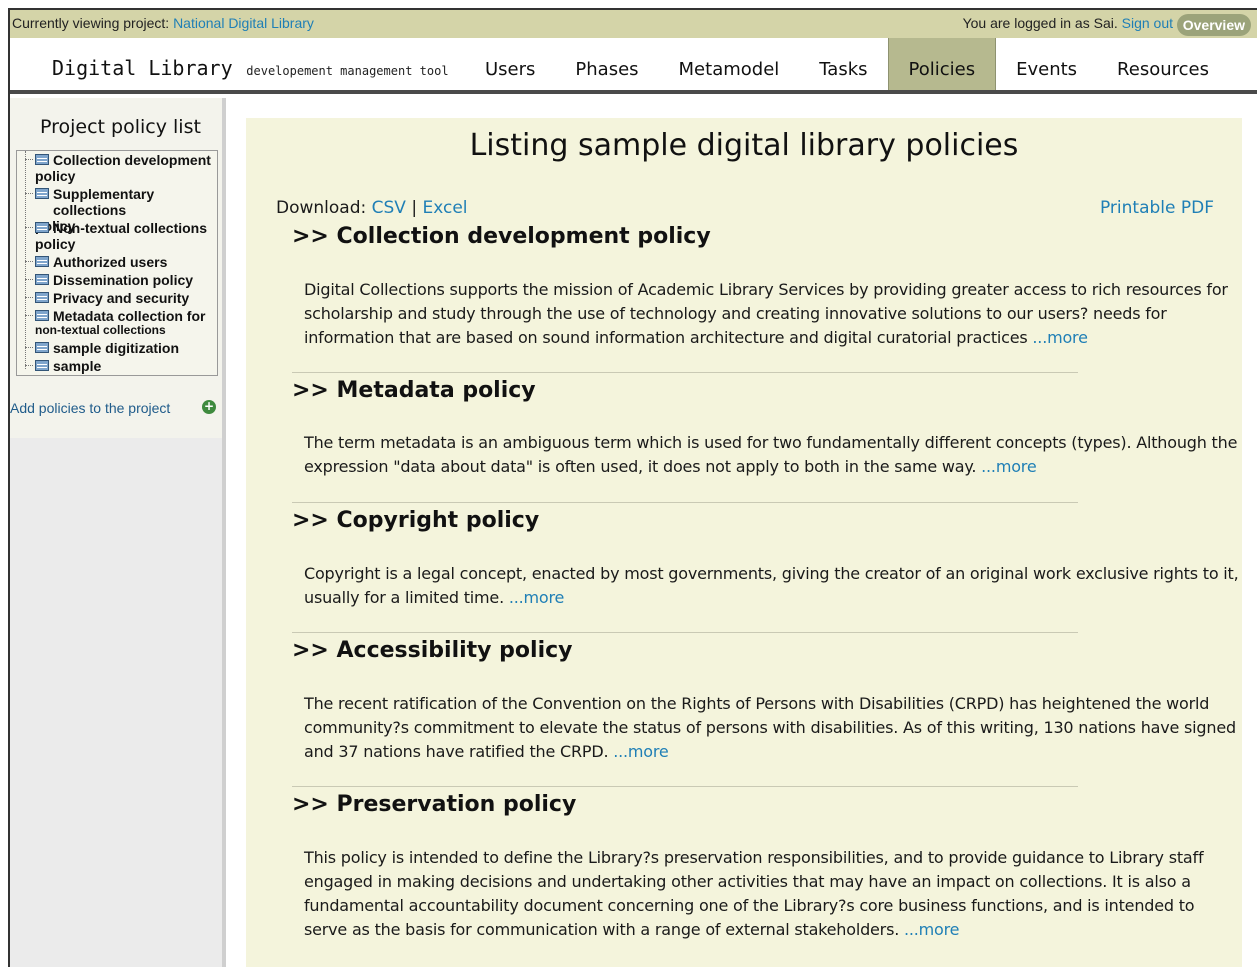  What do you see at coordinates (104, 202) in the screenshot?
I see `tree-item-label: Supplementary collections` at bounding box center [104, 202].